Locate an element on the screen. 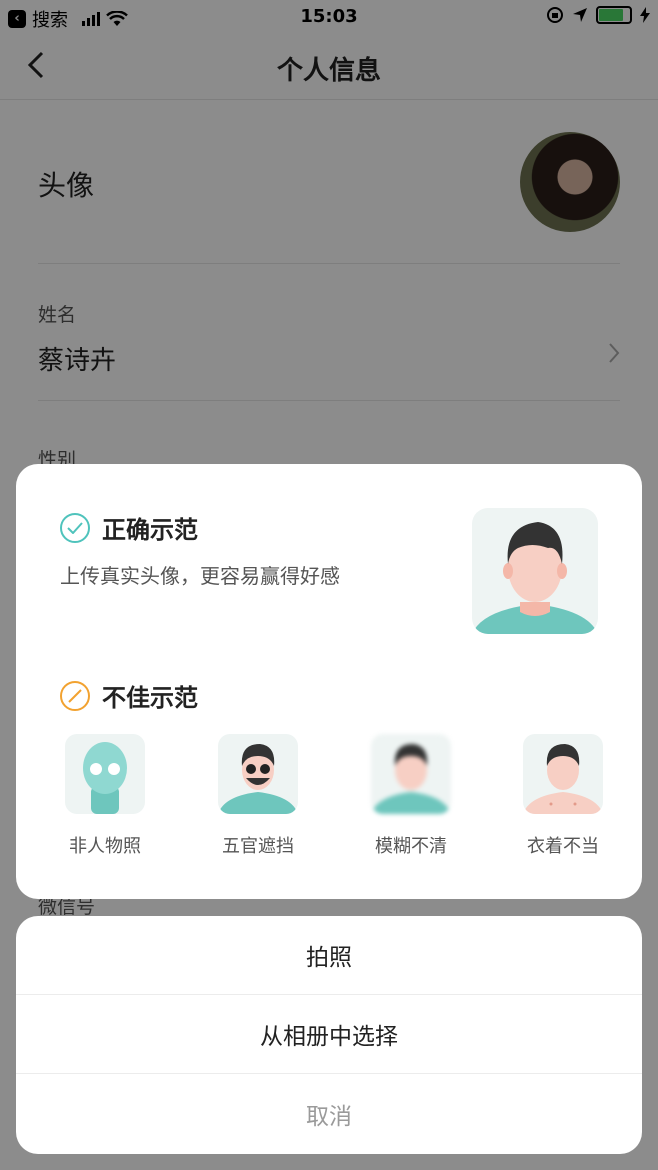  blurred-man-icon is located at coordinates (411, 774).